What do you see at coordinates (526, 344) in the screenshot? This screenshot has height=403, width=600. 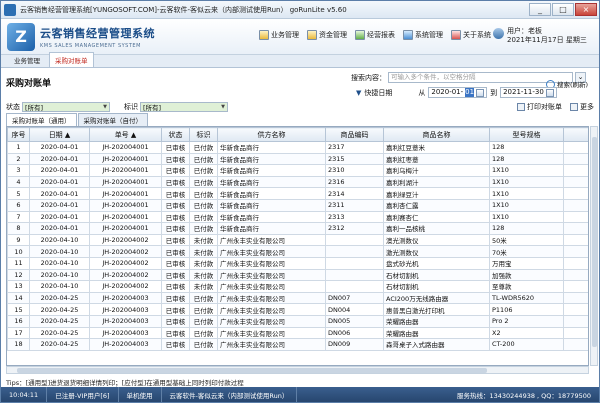 I see `table-cell: CT-200` at bounding box center [526, 344].